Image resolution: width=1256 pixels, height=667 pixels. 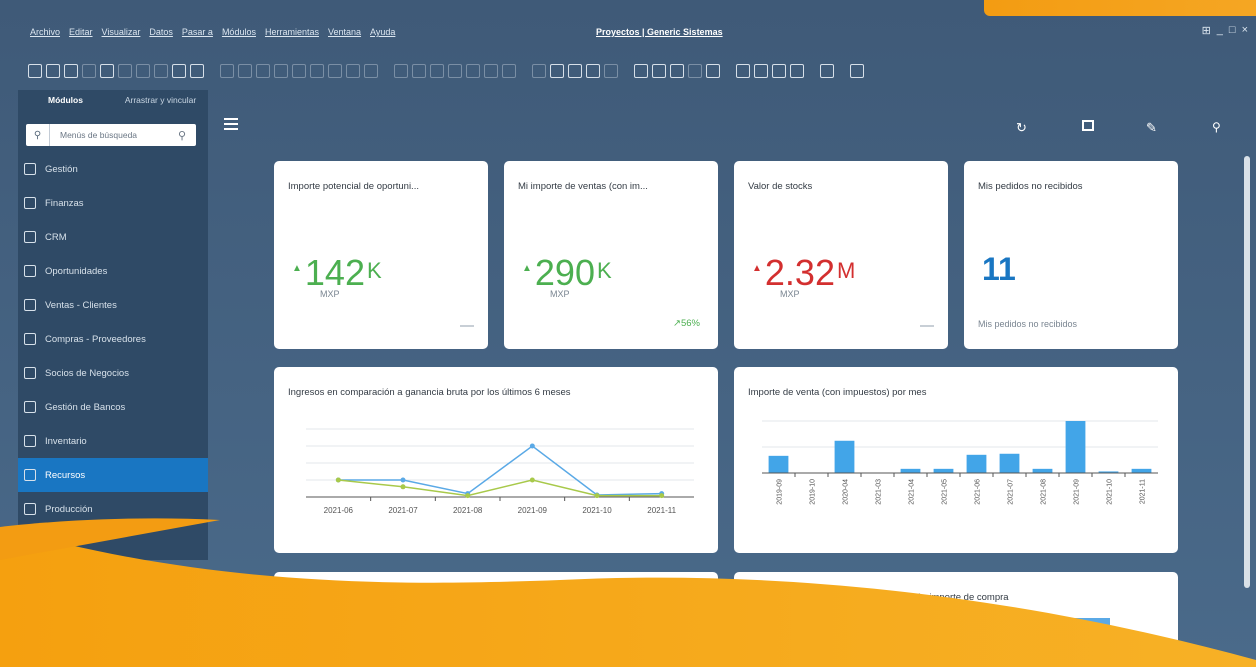 I want to click on sidebar-item-produccion: Producción, so click(x=113, y=509).